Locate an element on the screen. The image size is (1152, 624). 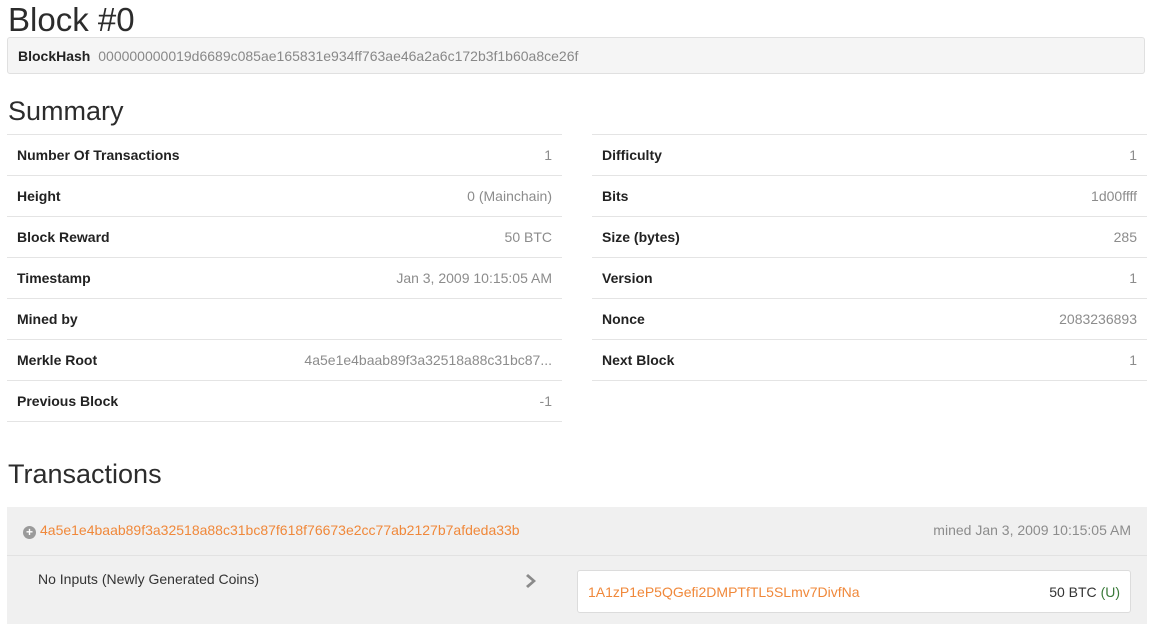
summary-value-height: 0 (Mainchain) is located at coordinates (397, 196).